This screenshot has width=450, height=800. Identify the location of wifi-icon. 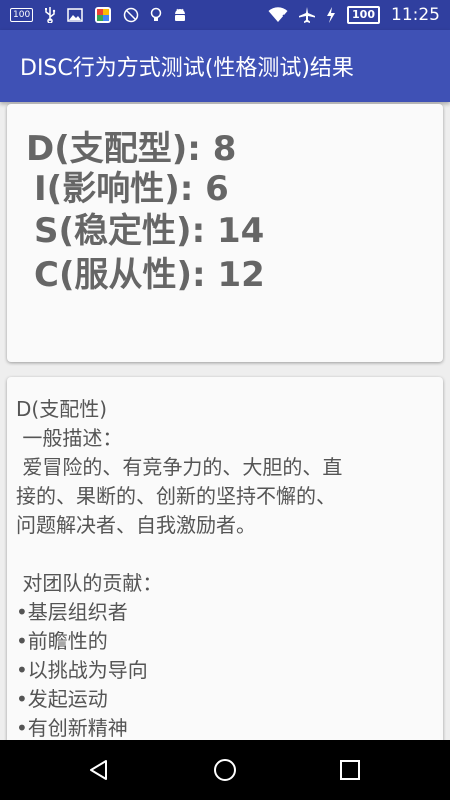
(278, 15).